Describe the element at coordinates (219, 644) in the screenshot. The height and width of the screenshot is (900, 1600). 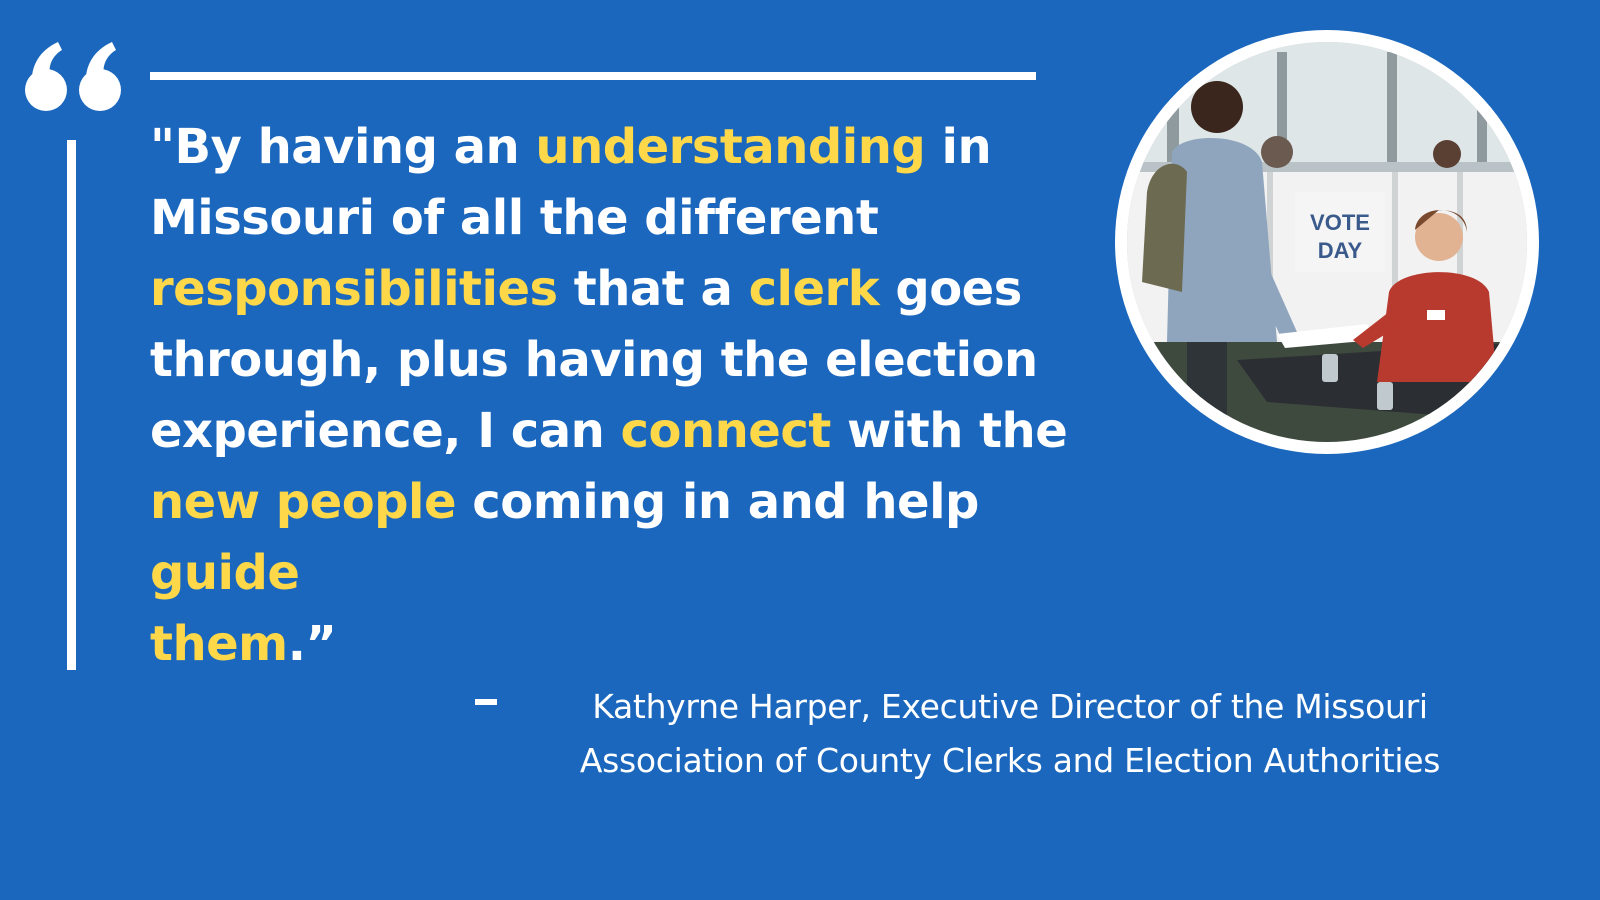
I see `highlight-them: them` at that location.